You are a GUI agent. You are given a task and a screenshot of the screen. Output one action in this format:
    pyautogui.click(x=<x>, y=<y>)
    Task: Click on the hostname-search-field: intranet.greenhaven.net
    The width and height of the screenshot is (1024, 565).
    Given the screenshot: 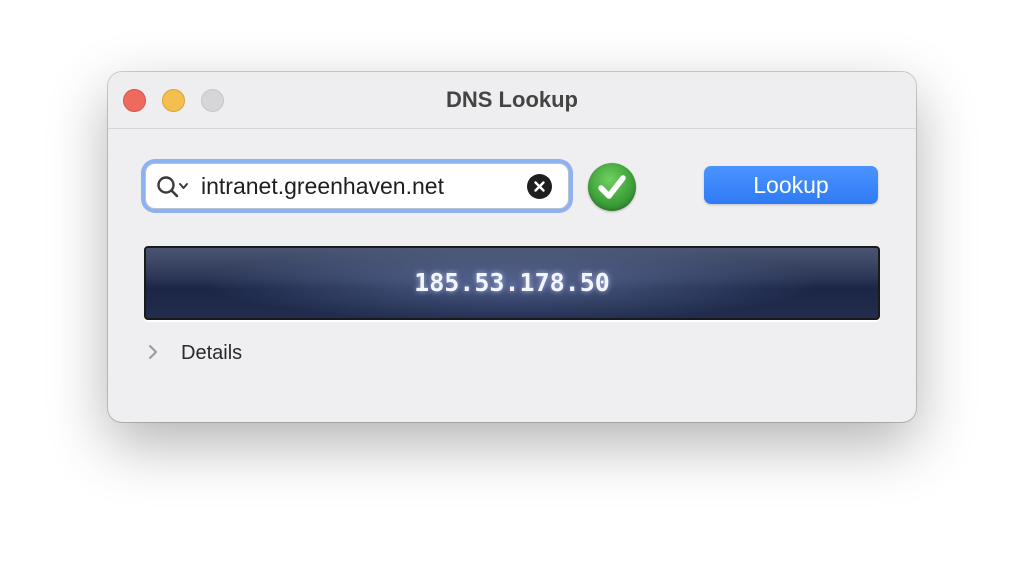 What is the action you would take?
    pyautogui.click(x=357, y=186)
    